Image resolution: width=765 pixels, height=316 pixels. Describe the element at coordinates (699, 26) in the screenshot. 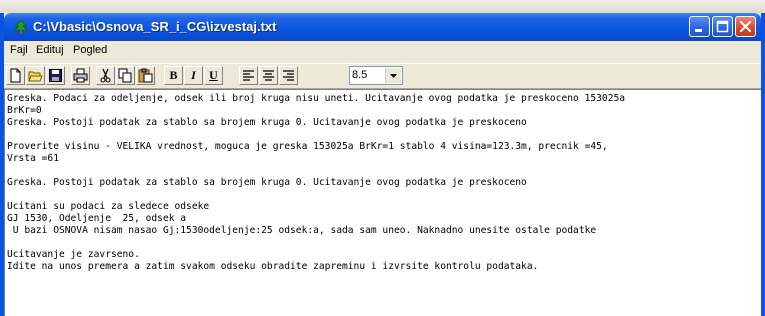

I see `minimize-button` at that location.